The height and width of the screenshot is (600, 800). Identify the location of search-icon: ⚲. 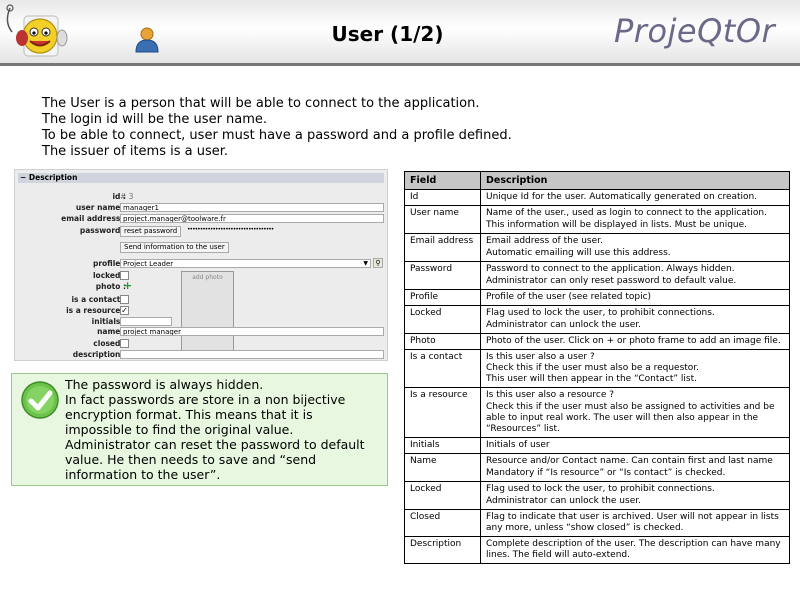
(378, 263).